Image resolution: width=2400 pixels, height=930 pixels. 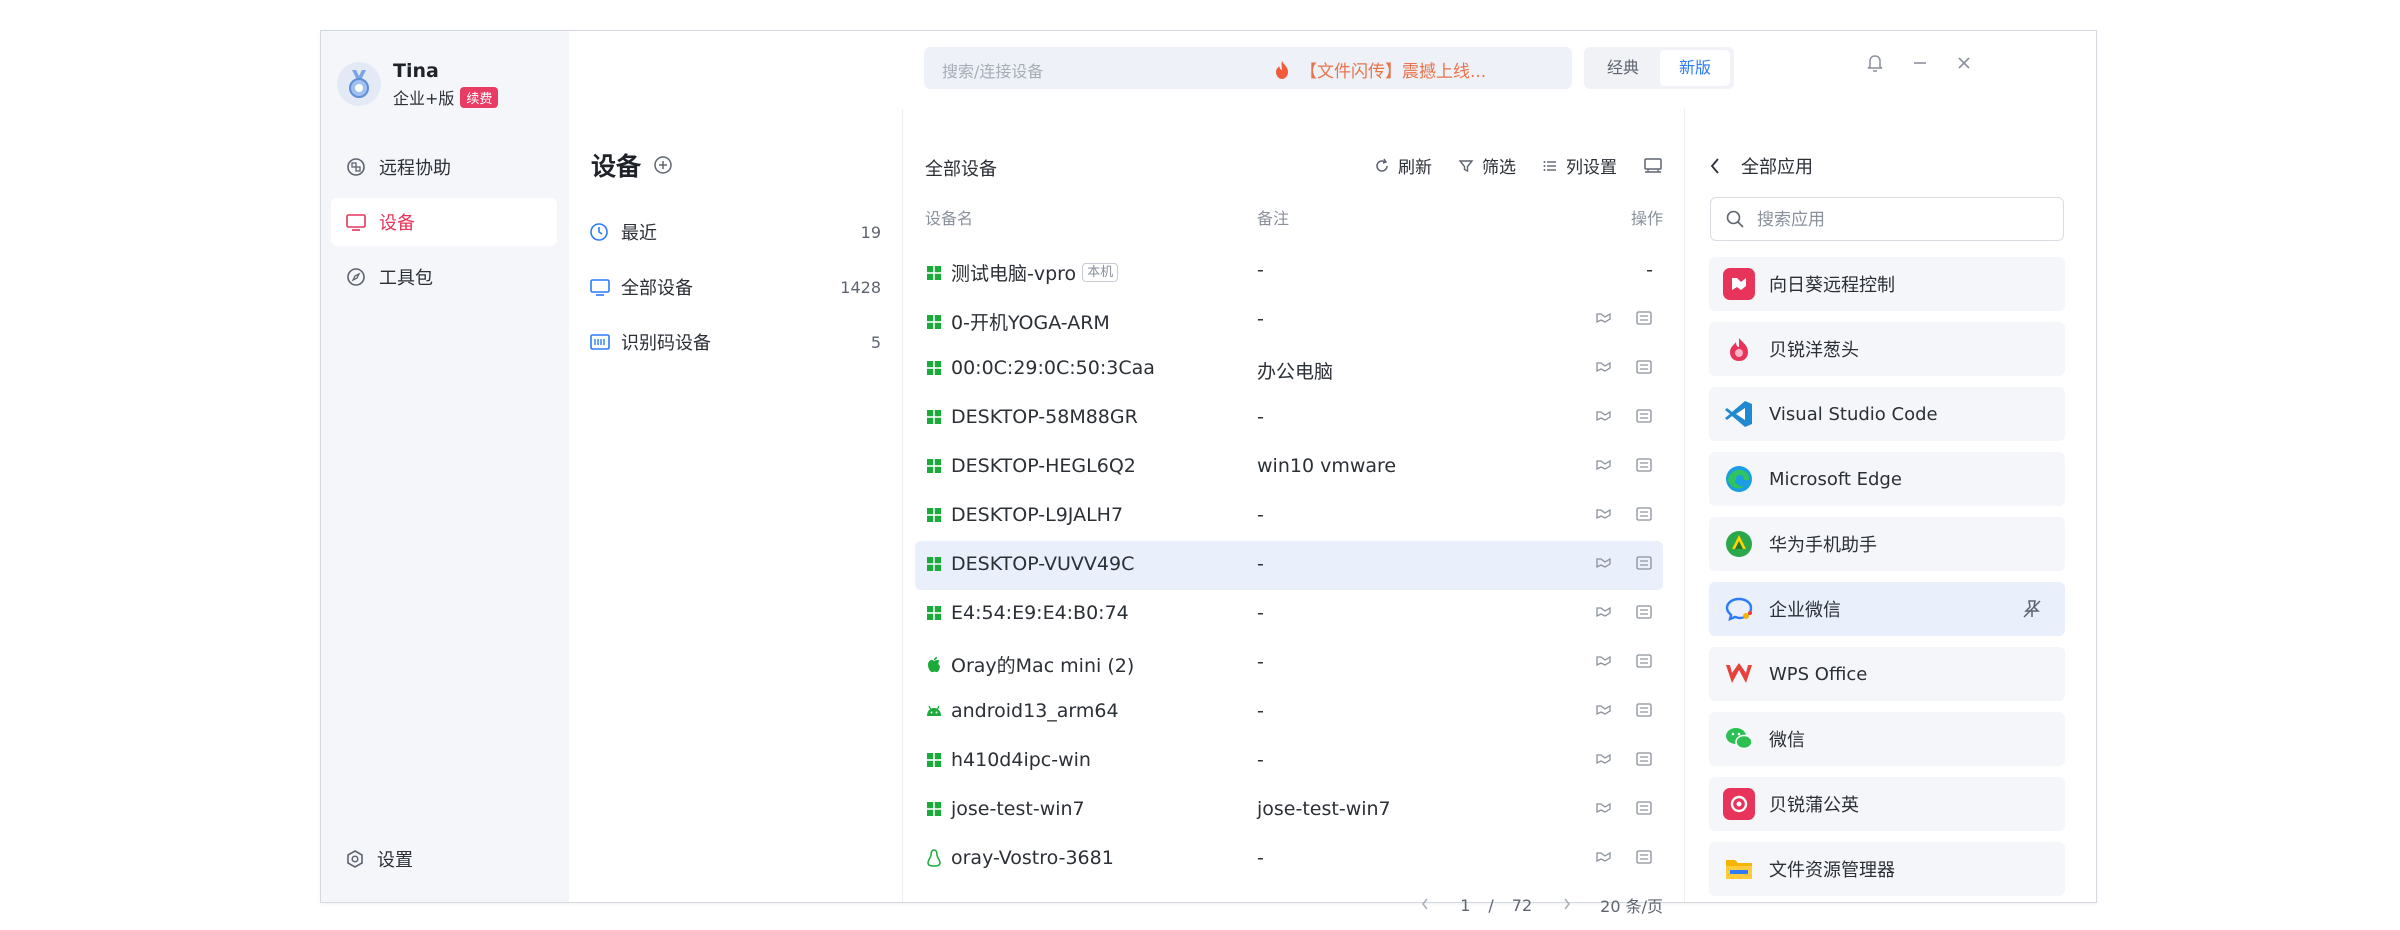 I want to click on device-search-placeholder: 搜索/连接设备, so click(x=993, y=71).